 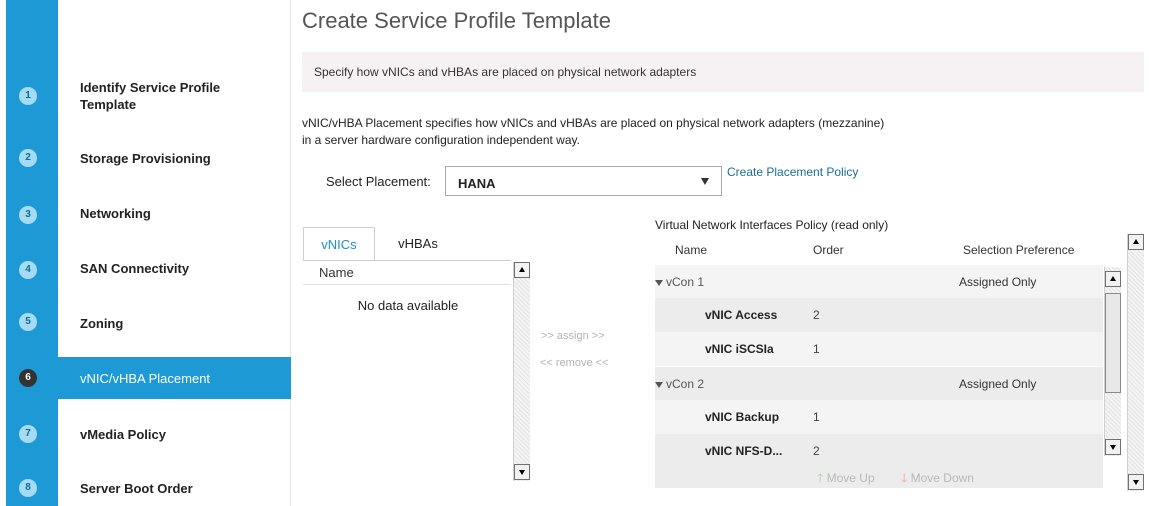 What do you see at coordinates (102, 323) in the screenshot?
I see `step-label: Zoning` at bounding box center [102, 323].